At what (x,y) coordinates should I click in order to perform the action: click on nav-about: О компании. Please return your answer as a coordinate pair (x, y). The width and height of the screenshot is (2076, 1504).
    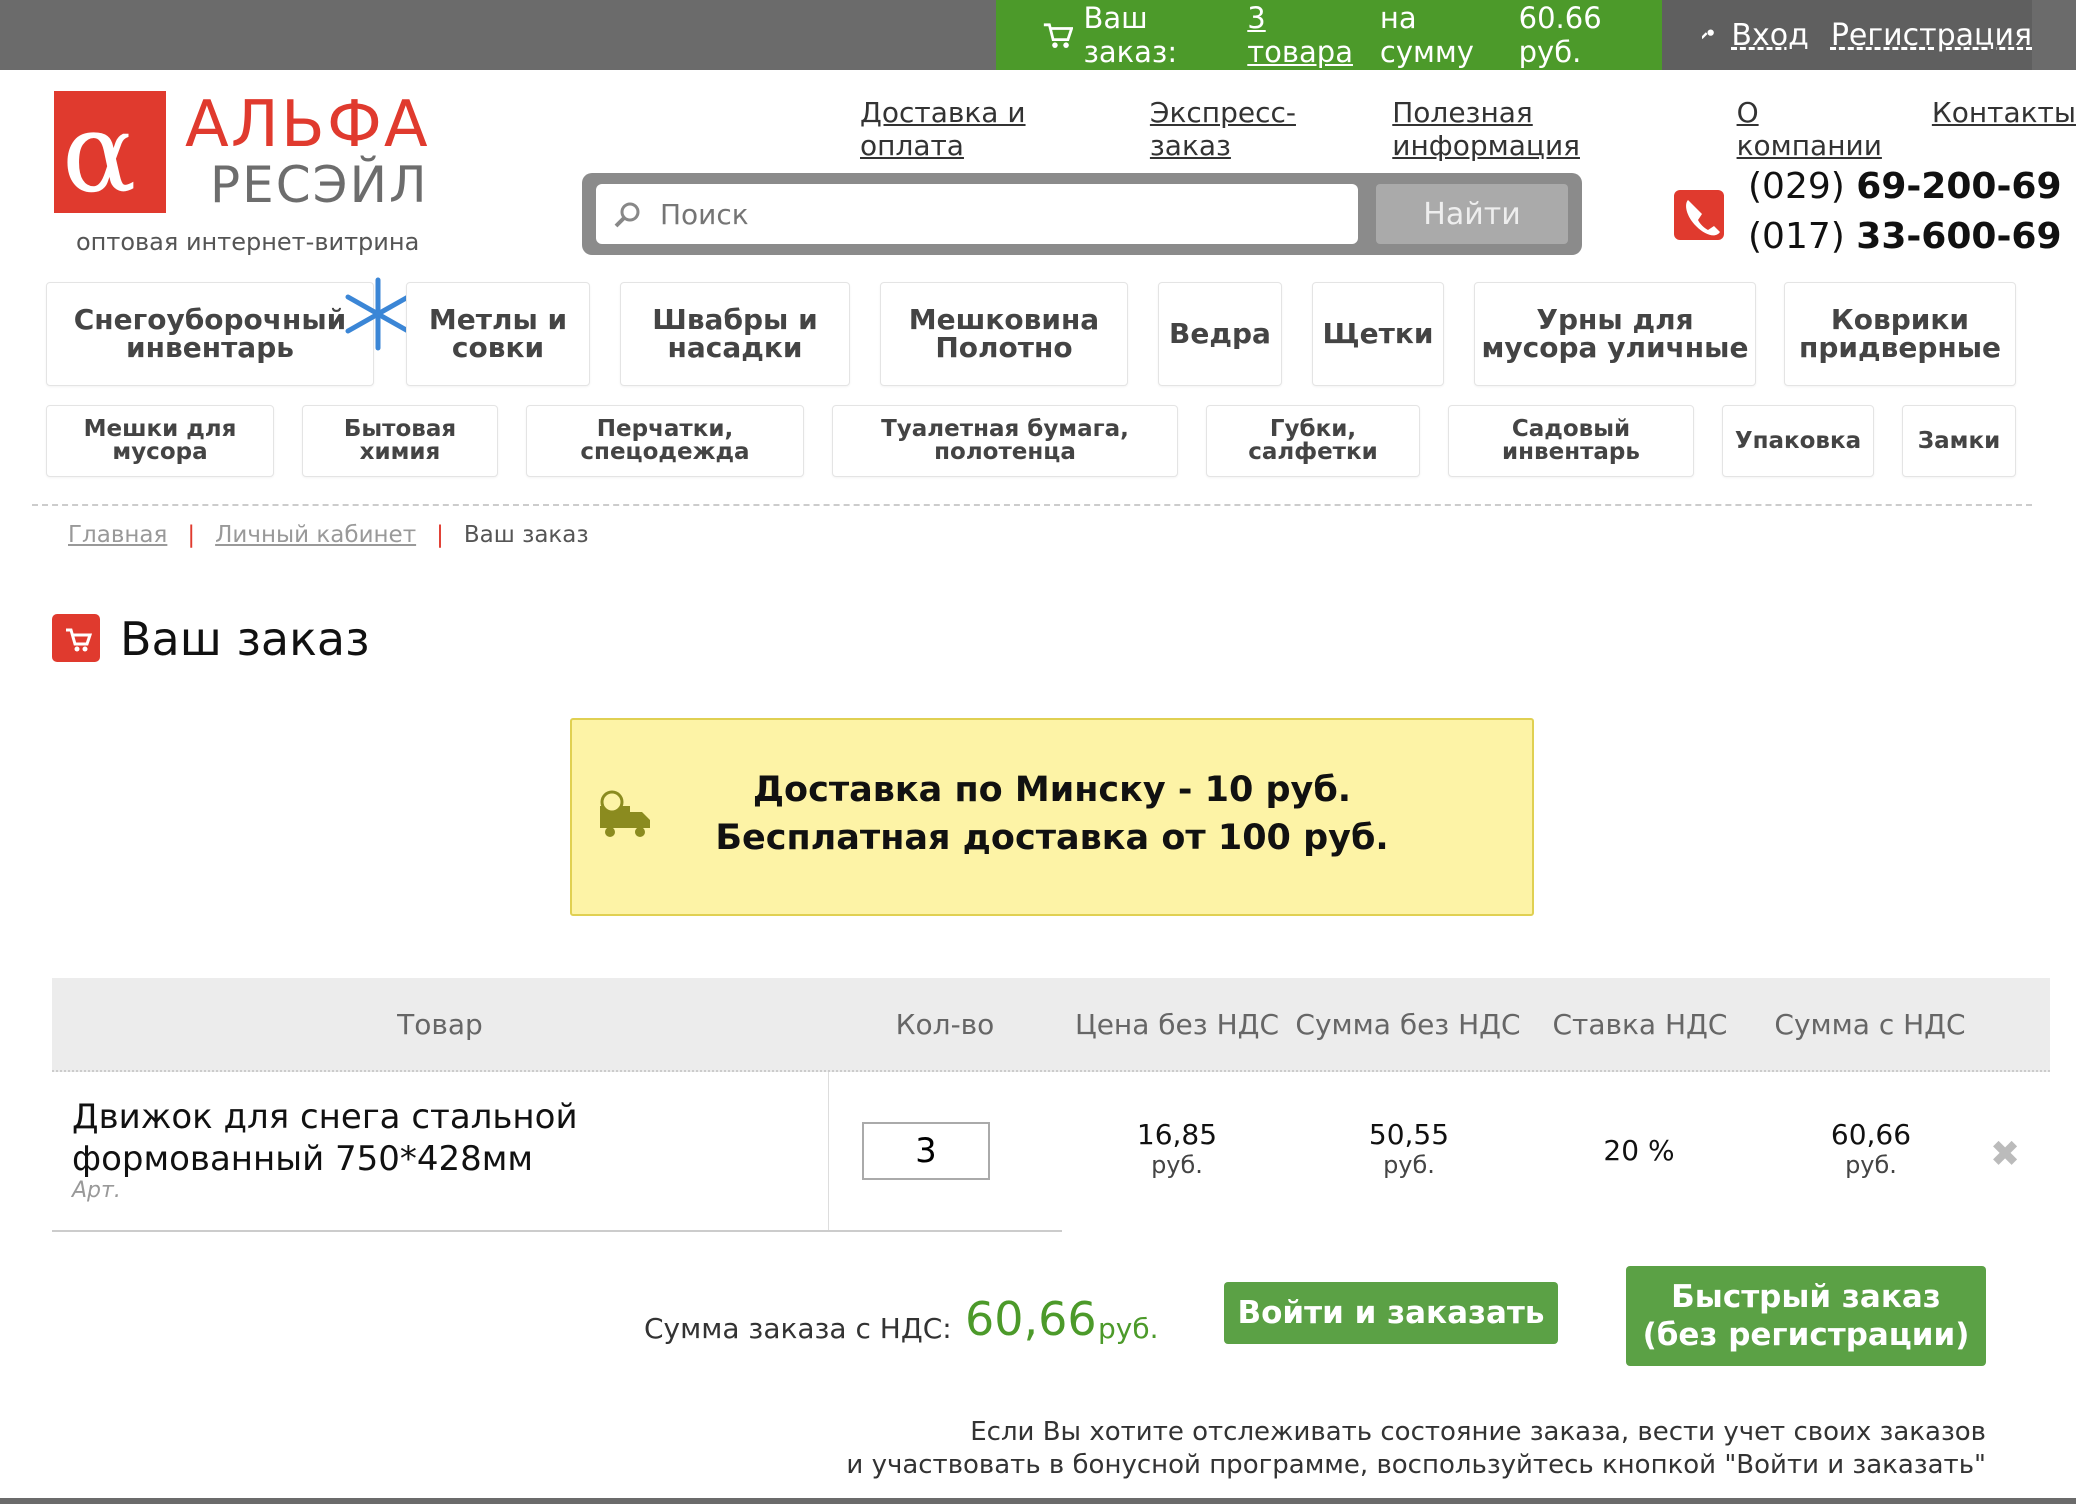
    Looking at the image, I should click on (1818, 129).